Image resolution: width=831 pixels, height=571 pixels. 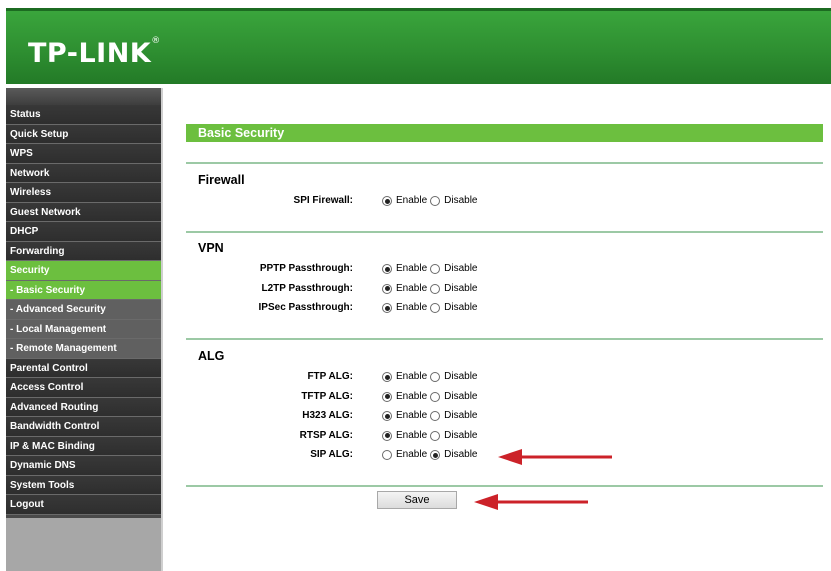 What do you see at coordinates (504, 308) in the screenshot?
I see `option-row: IPSec Passthrough: Enable Disable` at bounding box center [504, 308].